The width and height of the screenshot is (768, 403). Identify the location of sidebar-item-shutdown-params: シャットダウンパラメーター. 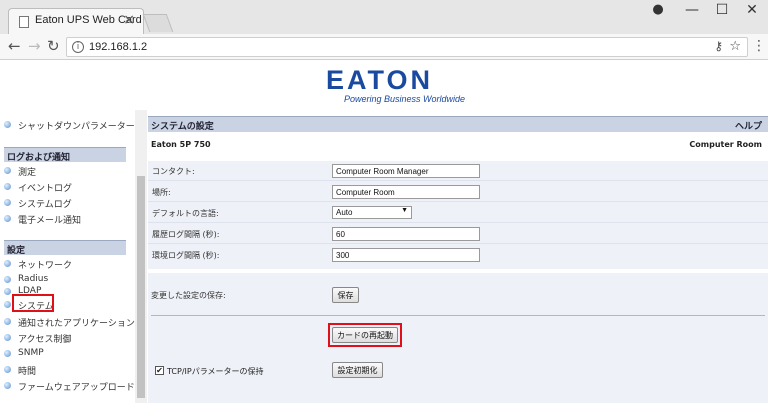
(68, 125).